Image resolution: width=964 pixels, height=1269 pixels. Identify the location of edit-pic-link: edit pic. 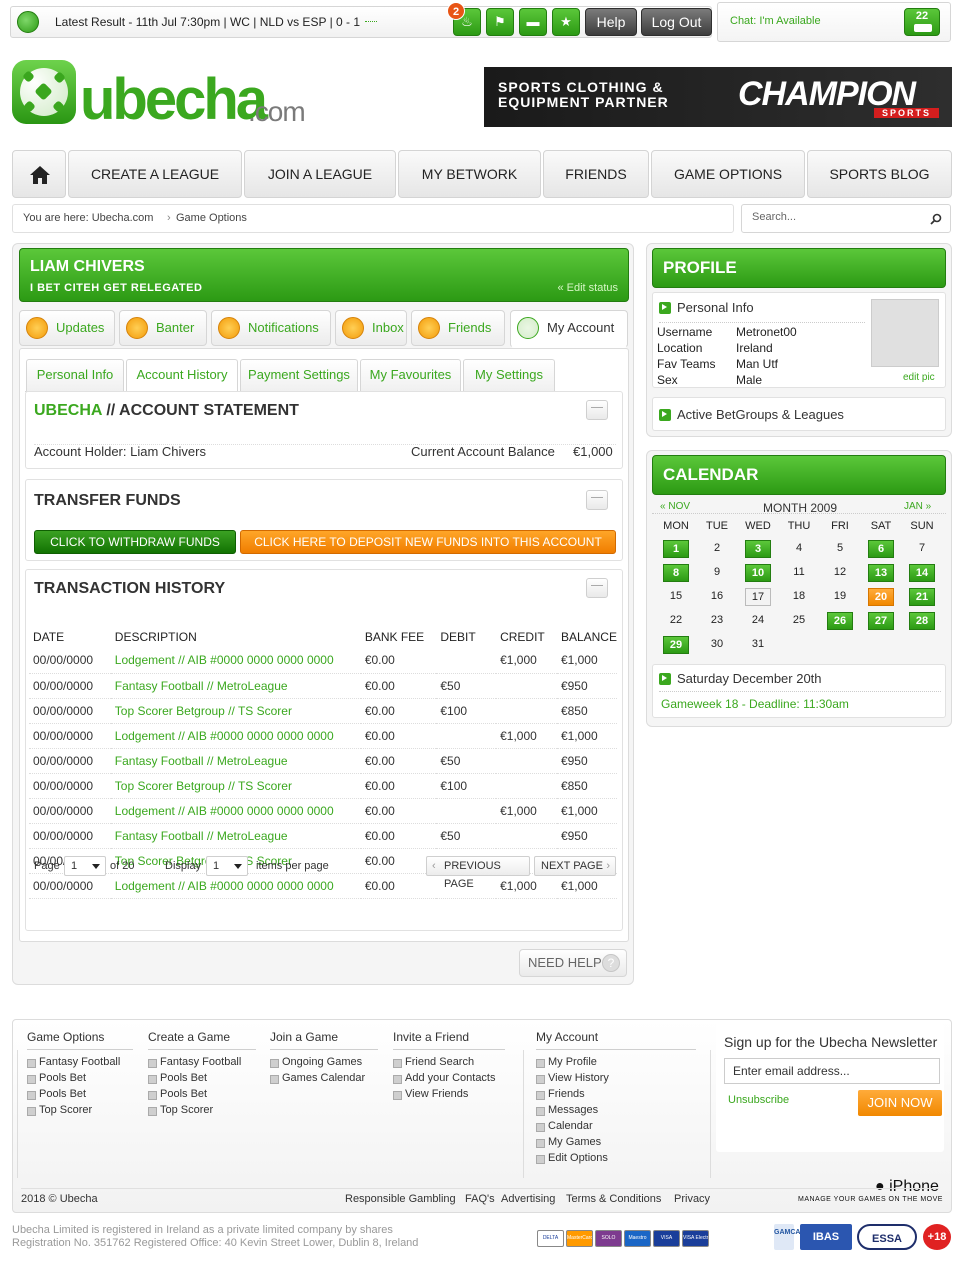
(919, 377).